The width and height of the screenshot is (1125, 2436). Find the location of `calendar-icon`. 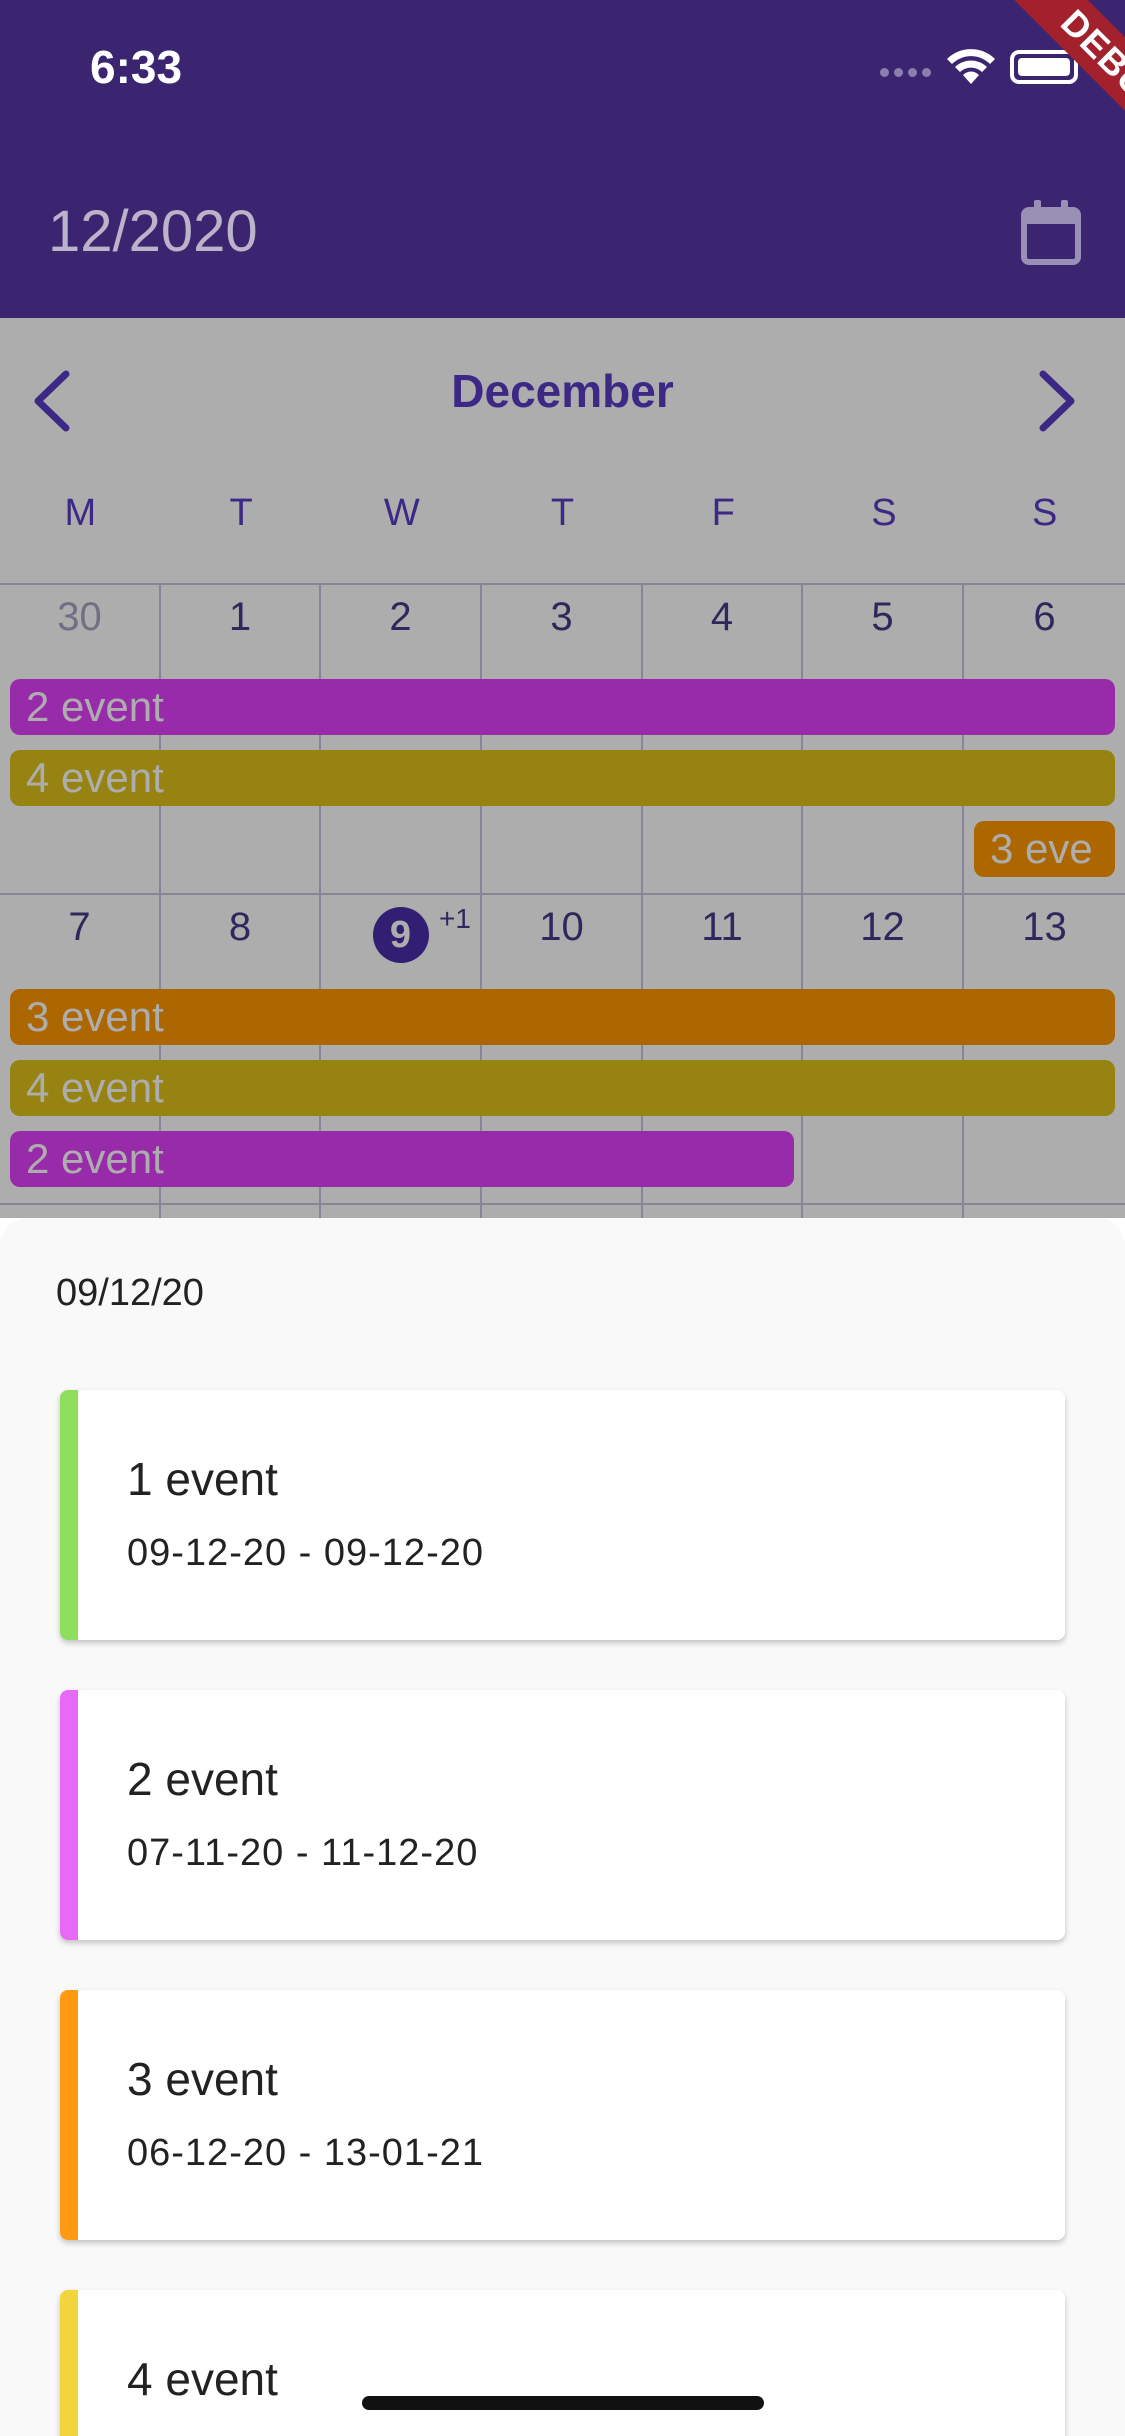

calendar-icon is located at coordinates (1051, 233).